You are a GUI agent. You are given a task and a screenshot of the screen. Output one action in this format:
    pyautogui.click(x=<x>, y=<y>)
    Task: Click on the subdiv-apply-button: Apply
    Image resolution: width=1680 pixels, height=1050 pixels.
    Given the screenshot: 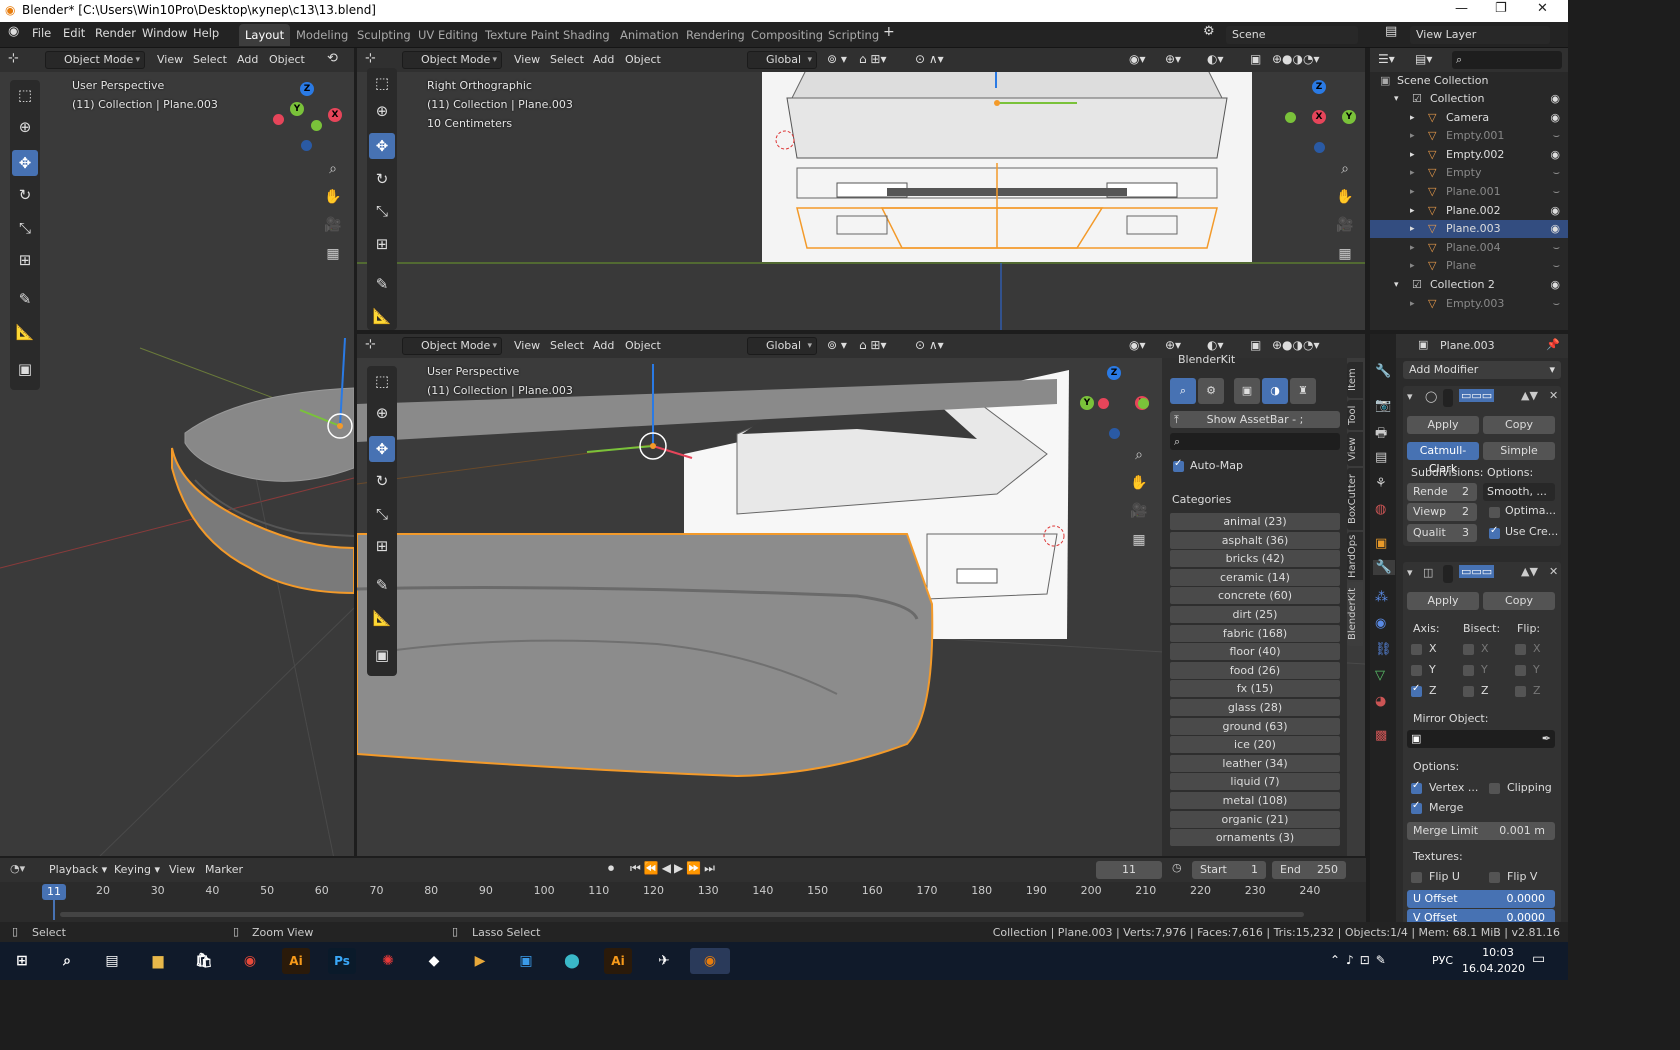 What is the action you would take?
    pyautogui.click(x=1443, y=425)
    